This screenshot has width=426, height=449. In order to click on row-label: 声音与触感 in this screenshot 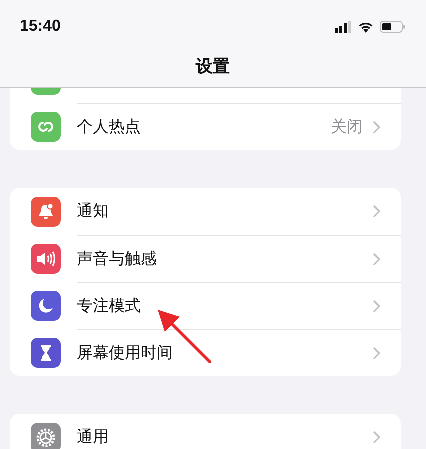, I will do `click(117, 259)`.